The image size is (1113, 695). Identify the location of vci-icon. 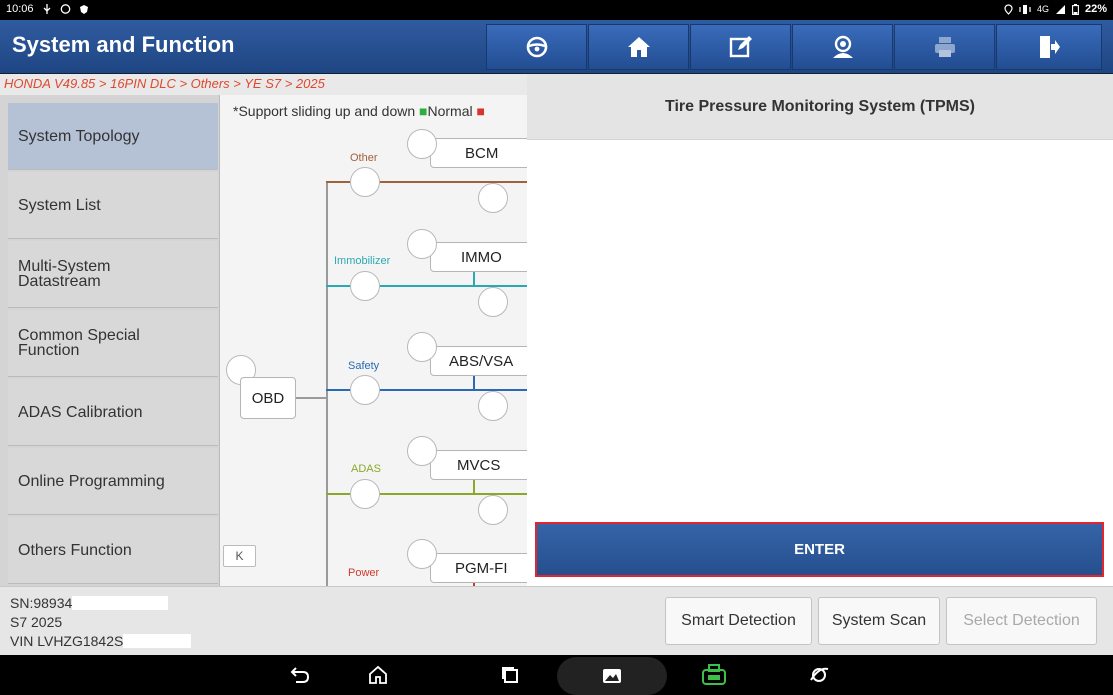
(714, 674).